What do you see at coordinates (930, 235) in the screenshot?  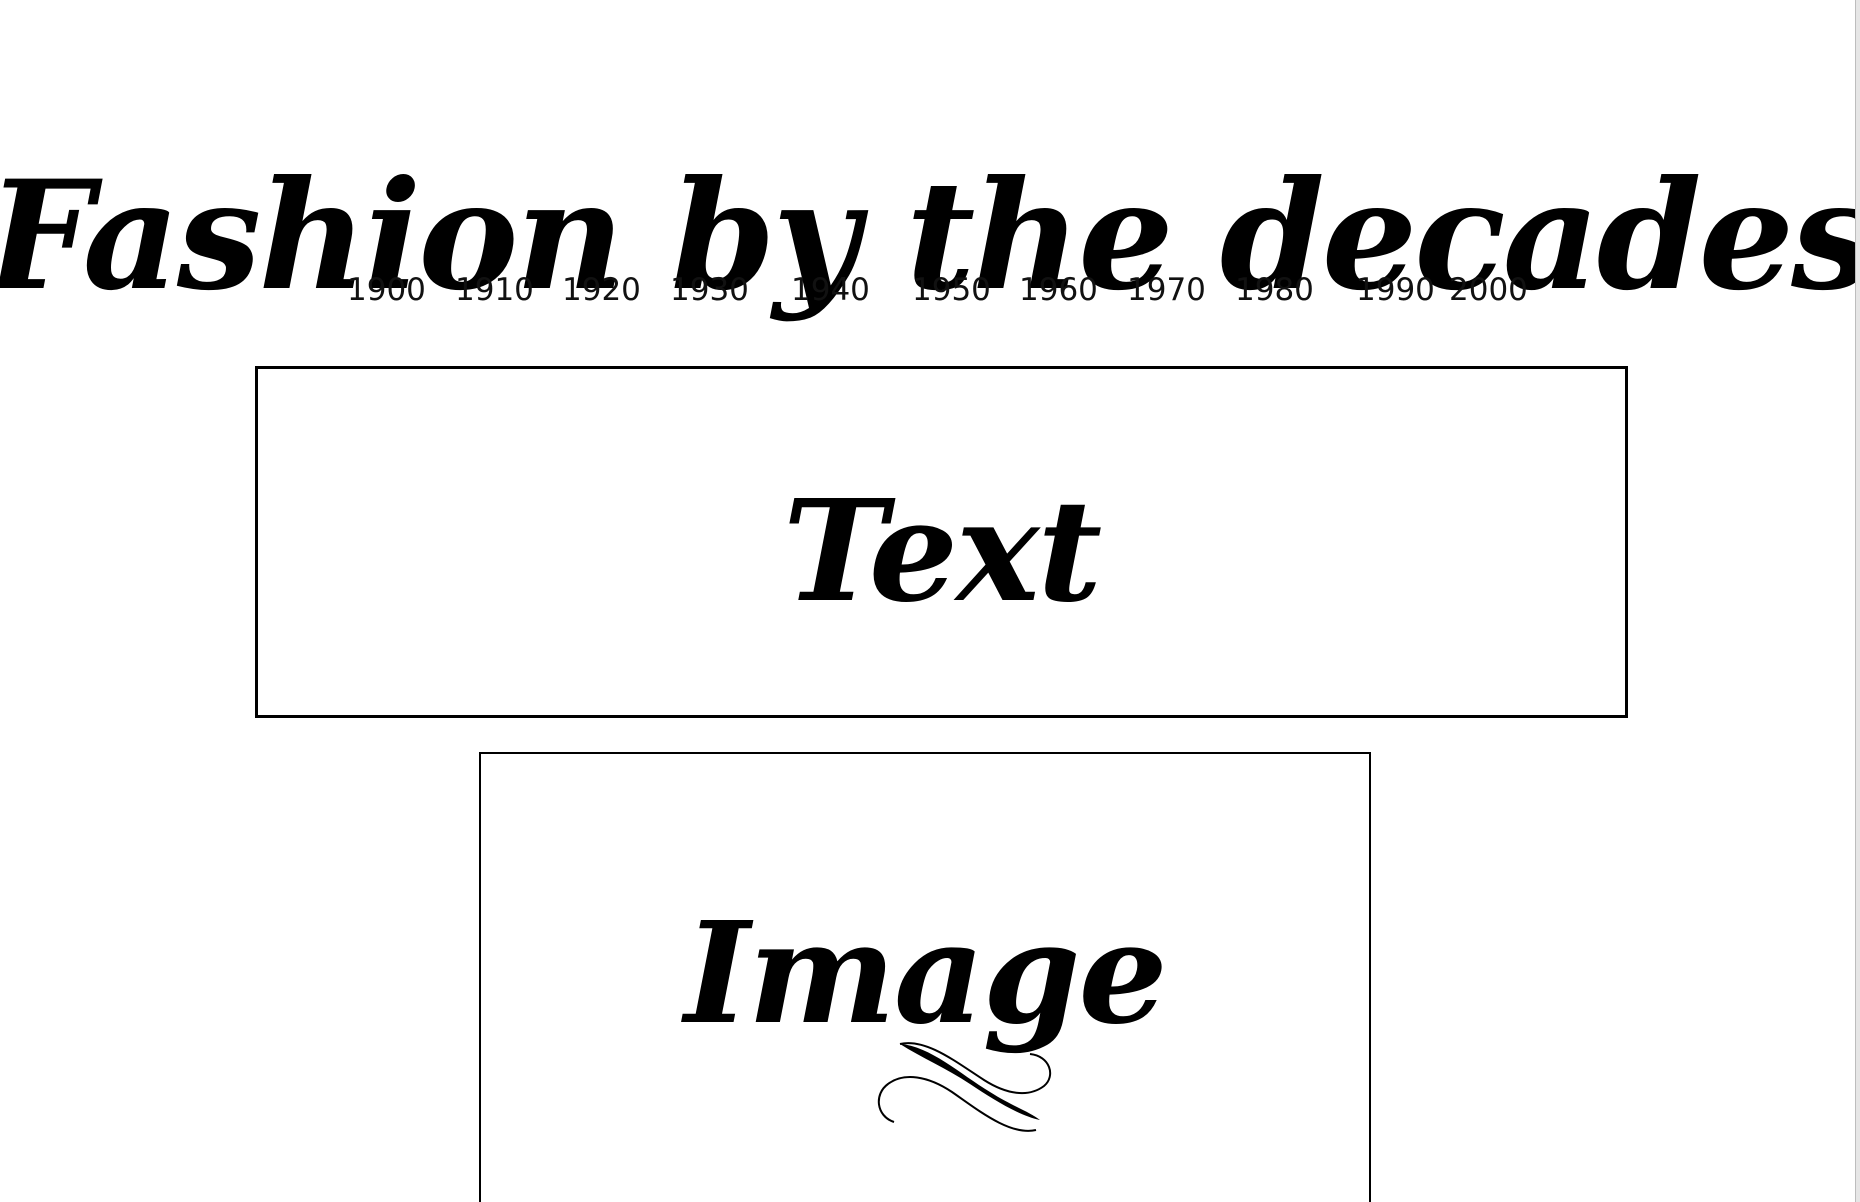 I see `page-title: Fashion by the decades` at bounding box center [930, 235].